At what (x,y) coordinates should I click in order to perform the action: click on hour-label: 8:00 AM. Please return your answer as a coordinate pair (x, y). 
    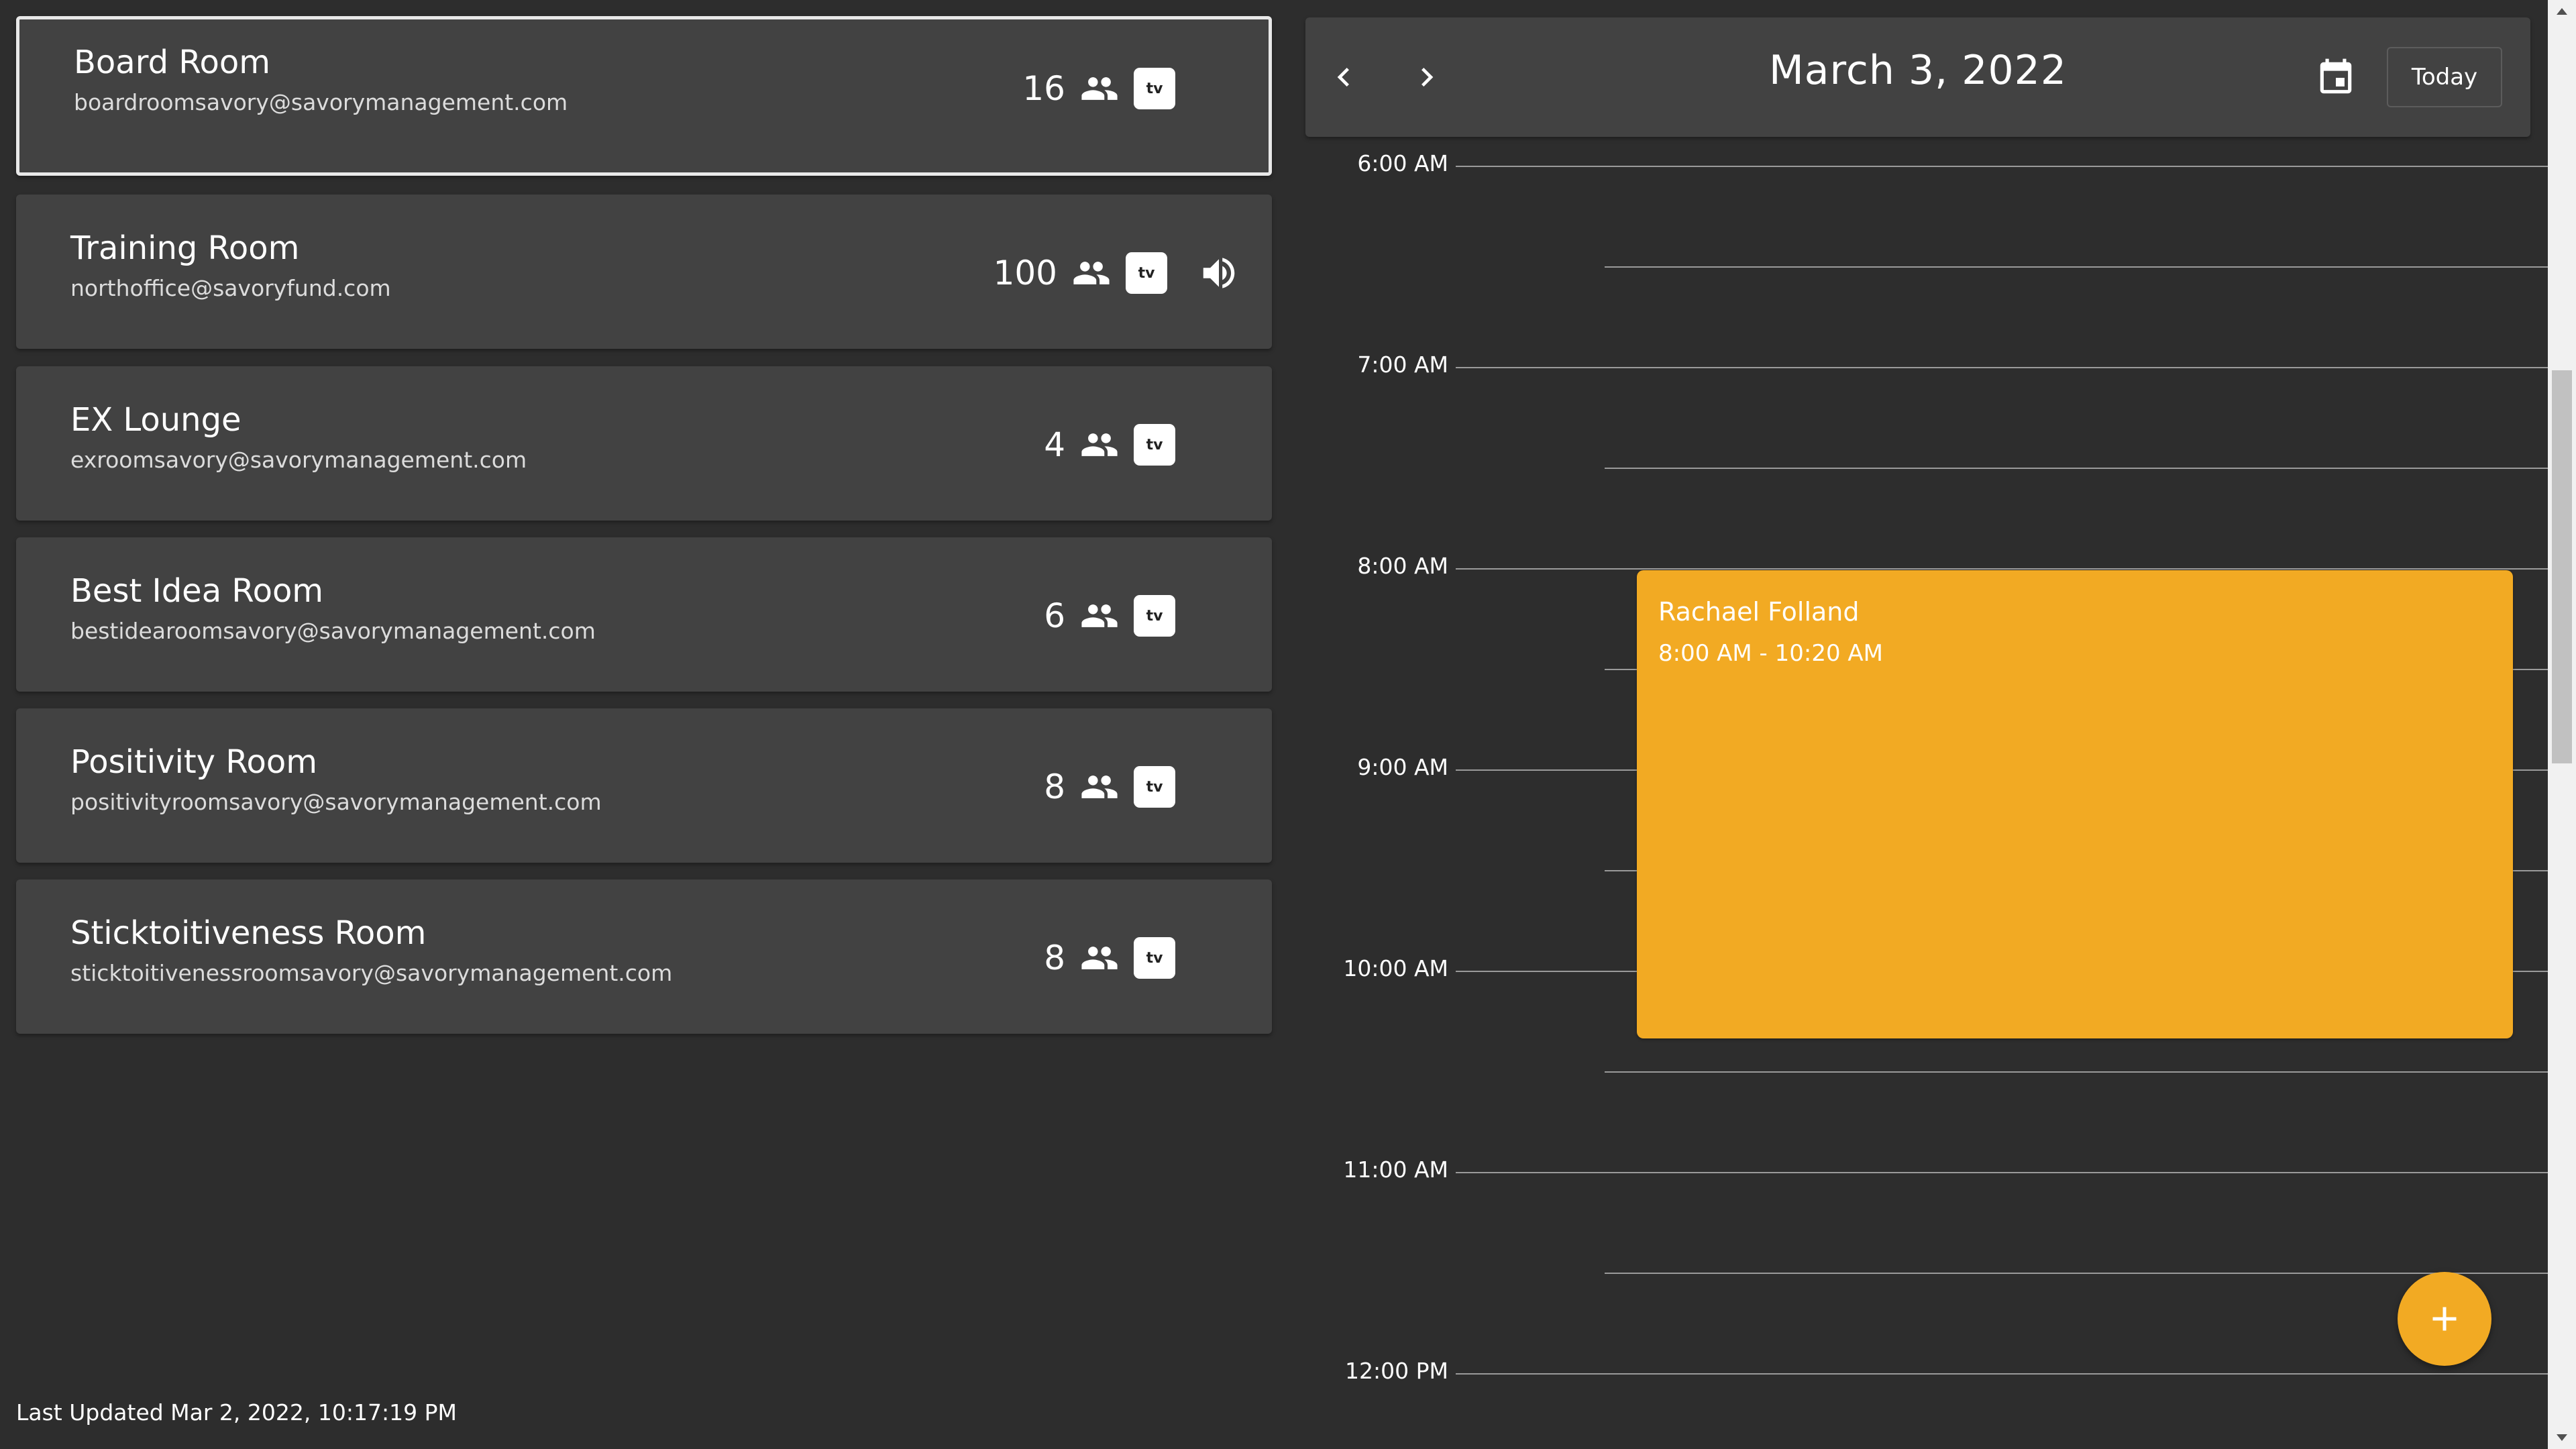
    Looking at the image, I should click on (1402, 566).